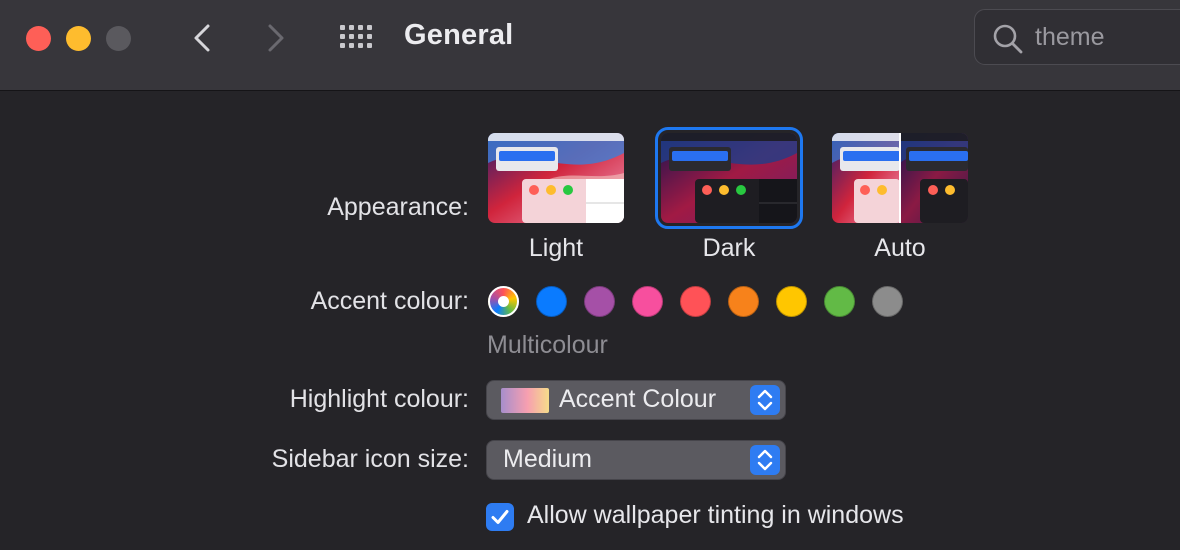 This screenshot has width=1180, height=550. I want to click on dark-appearance-preview, so click(729, 178).